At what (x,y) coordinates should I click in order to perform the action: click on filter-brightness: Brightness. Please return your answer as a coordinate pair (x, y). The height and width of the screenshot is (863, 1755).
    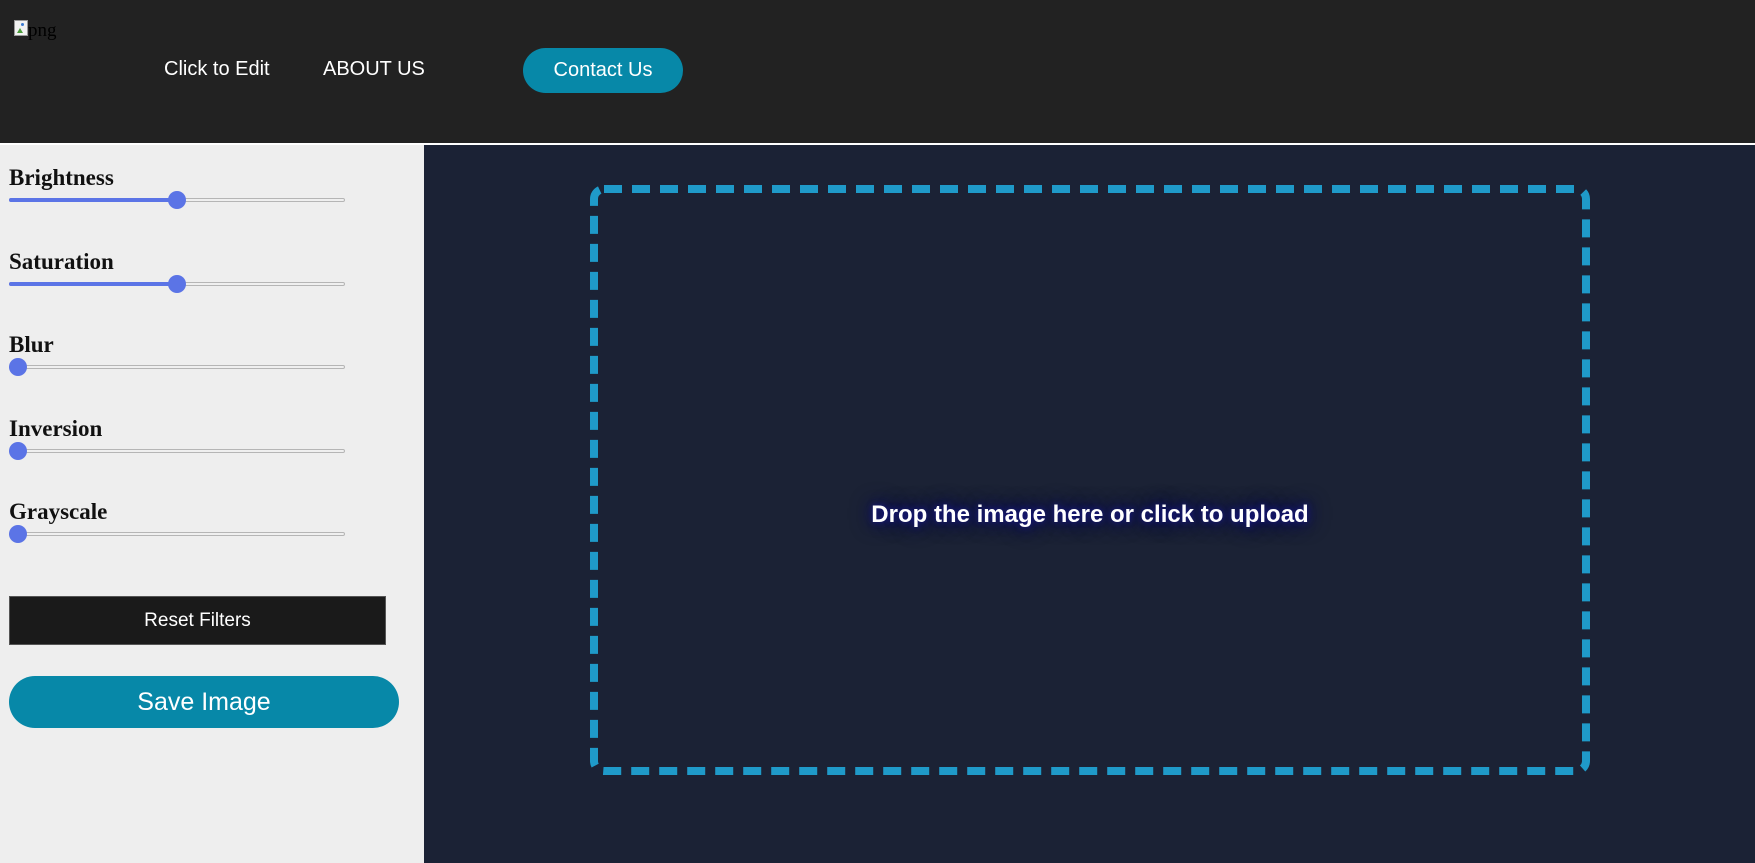
    Looking at the image, I should click on (179, 187).